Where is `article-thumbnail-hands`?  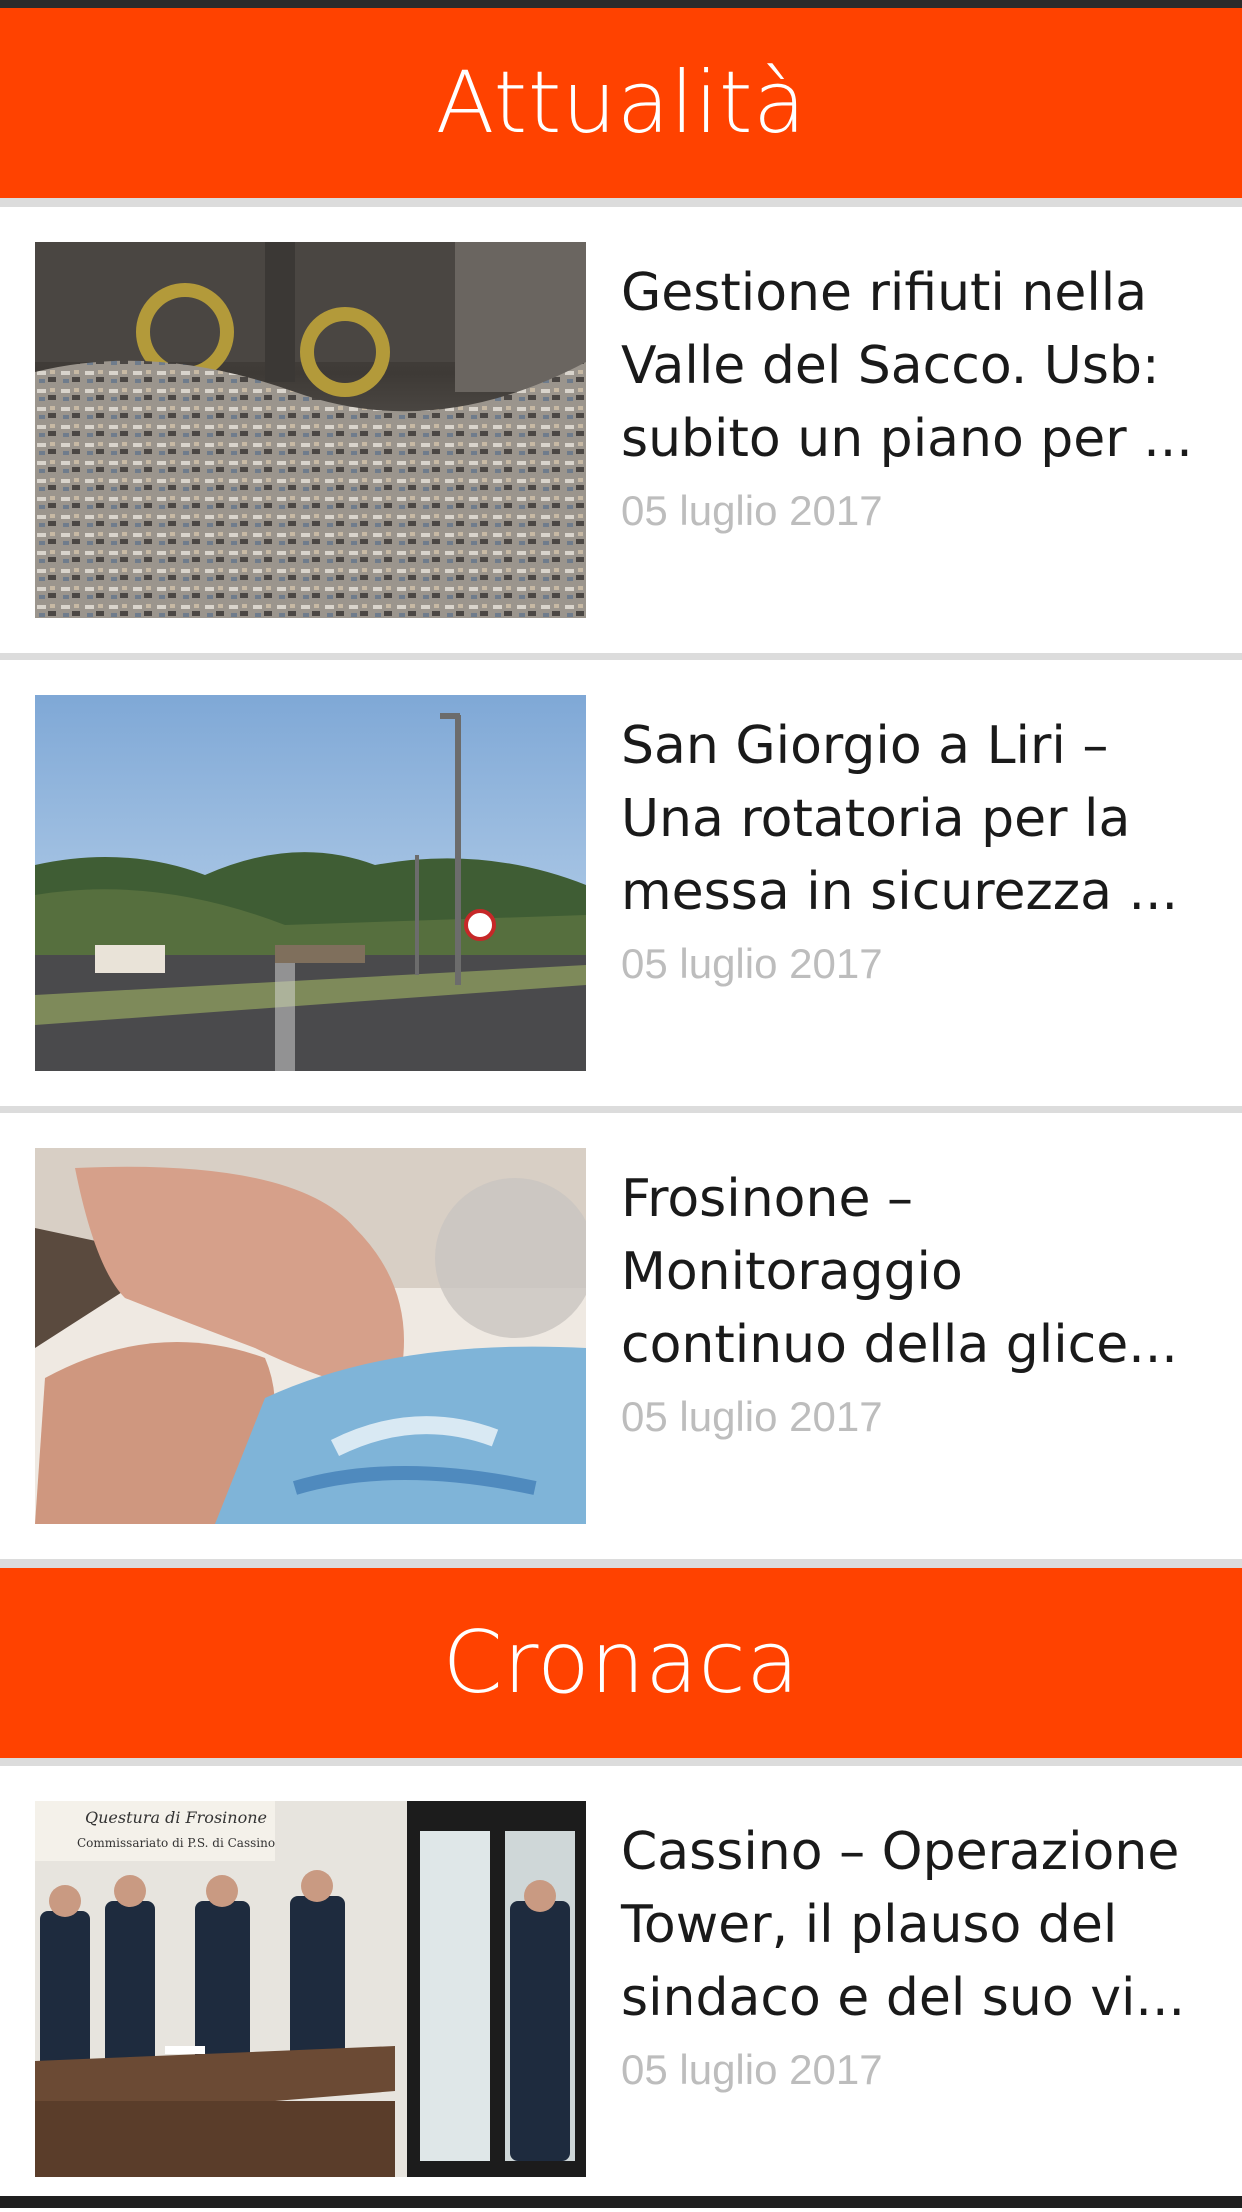
article-thumbnail-hands is located at coordinates (310, 1336).